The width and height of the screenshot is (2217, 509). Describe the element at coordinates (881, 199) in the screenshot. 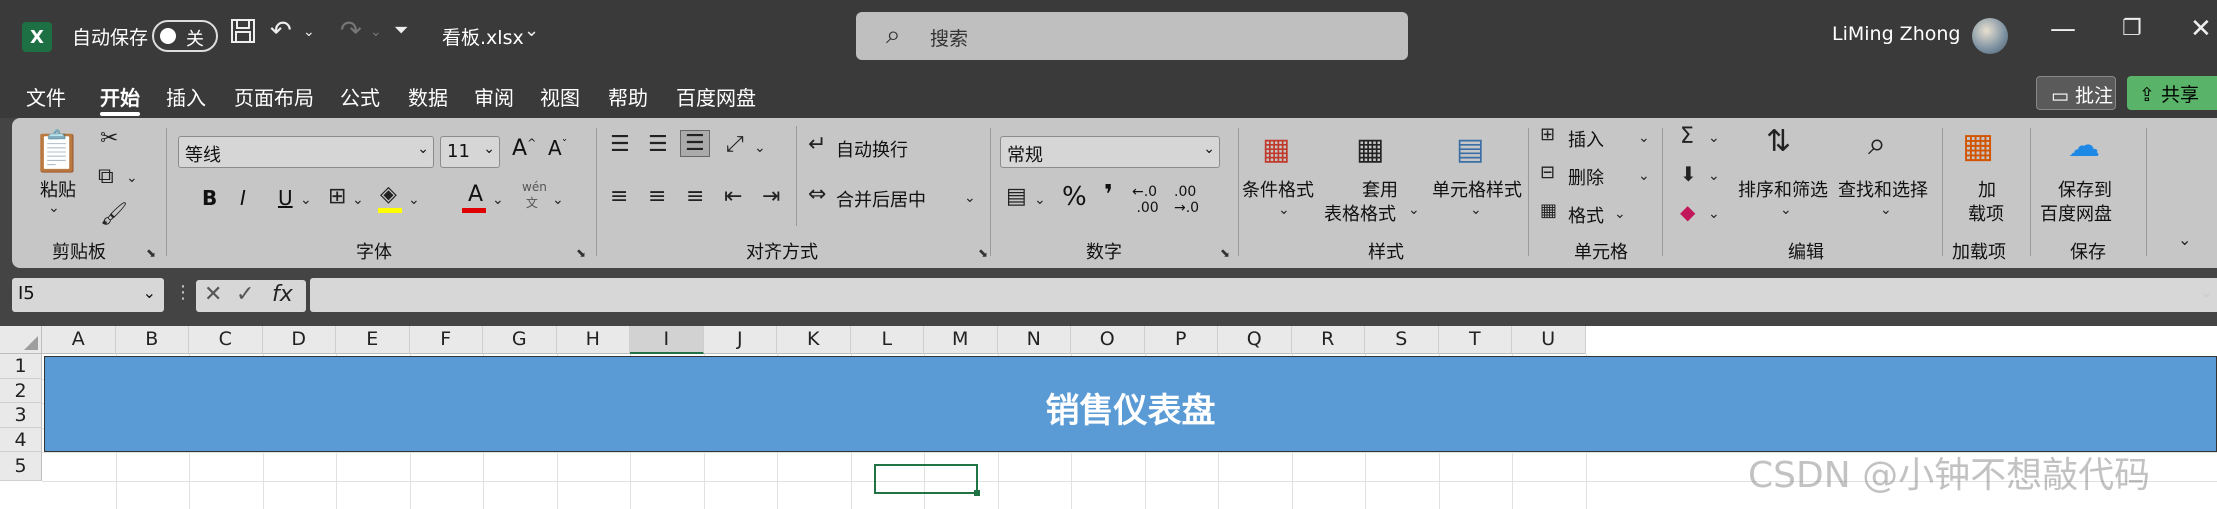

I see `merge-center-button: 合并后居中` at that location.